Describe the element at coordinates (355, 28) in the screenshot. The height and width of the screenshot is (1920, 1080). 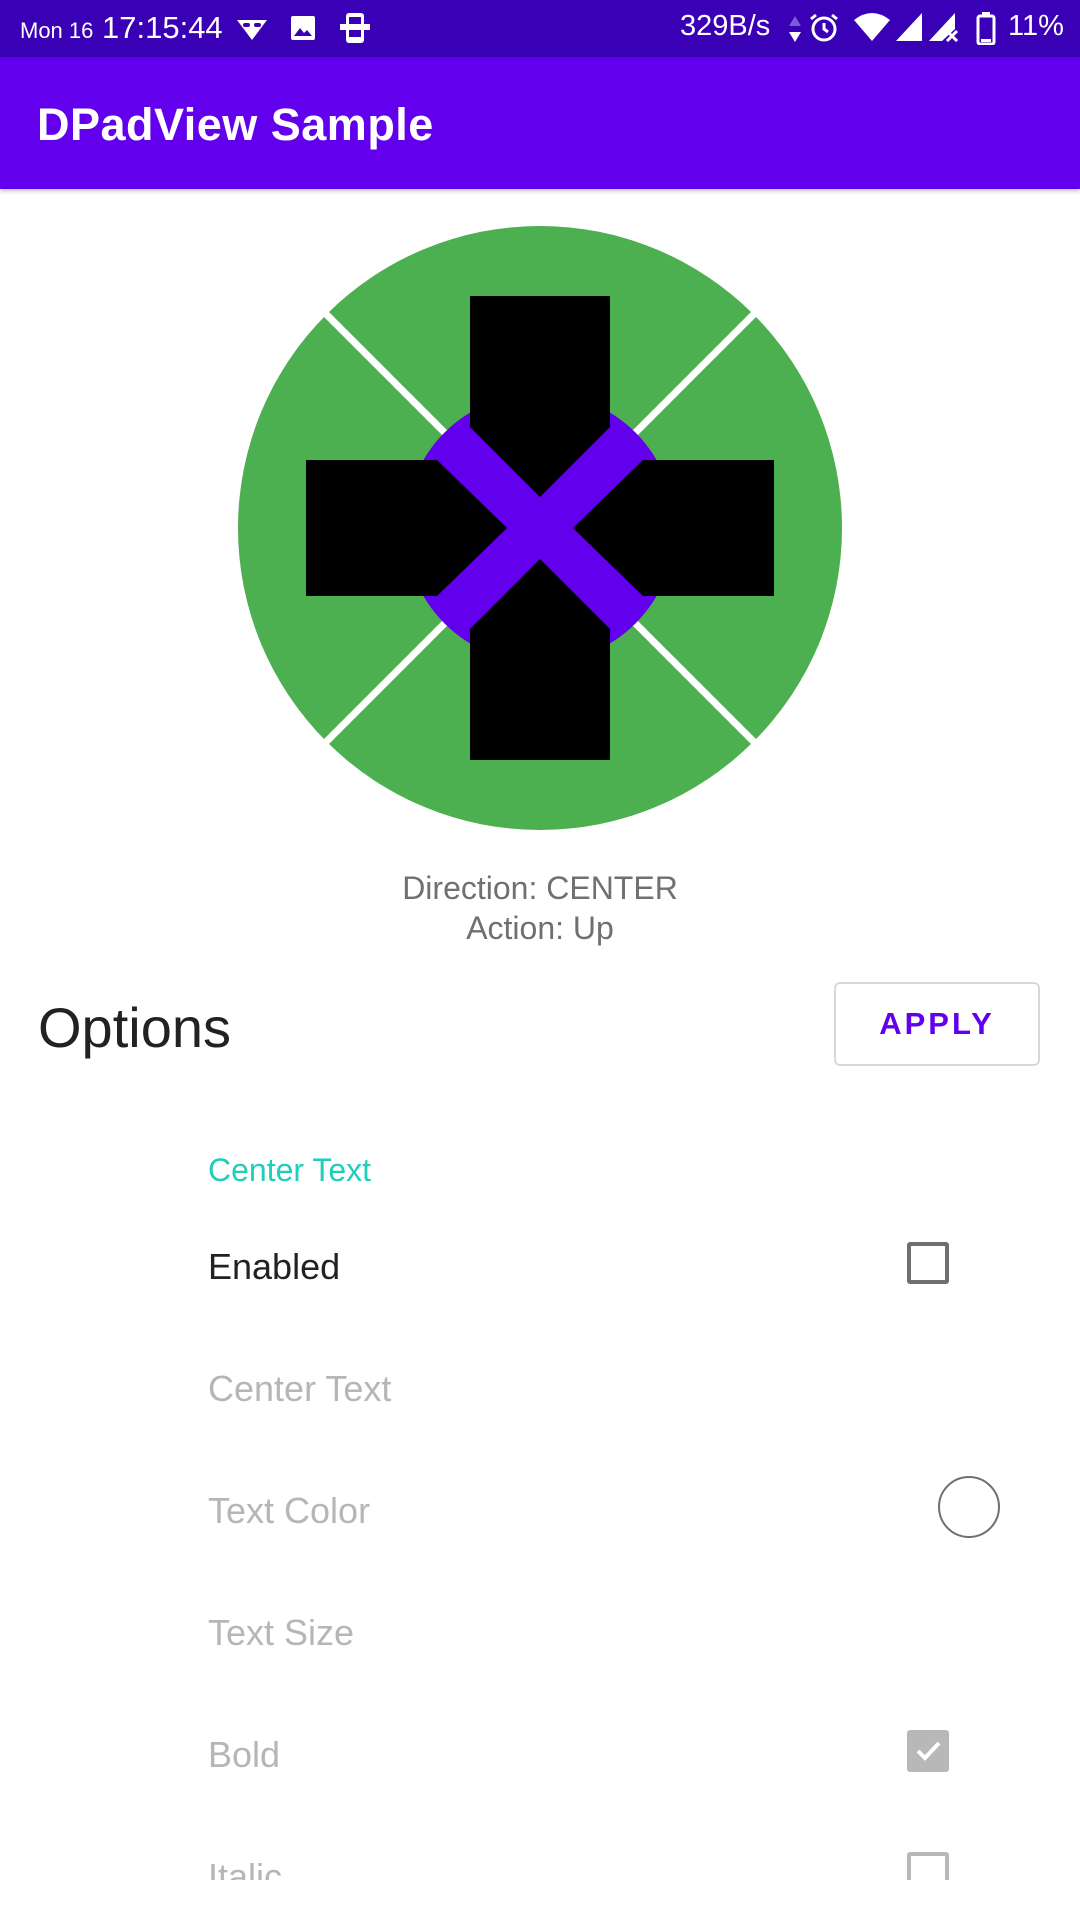
I see `phone-link-icon` at that location.